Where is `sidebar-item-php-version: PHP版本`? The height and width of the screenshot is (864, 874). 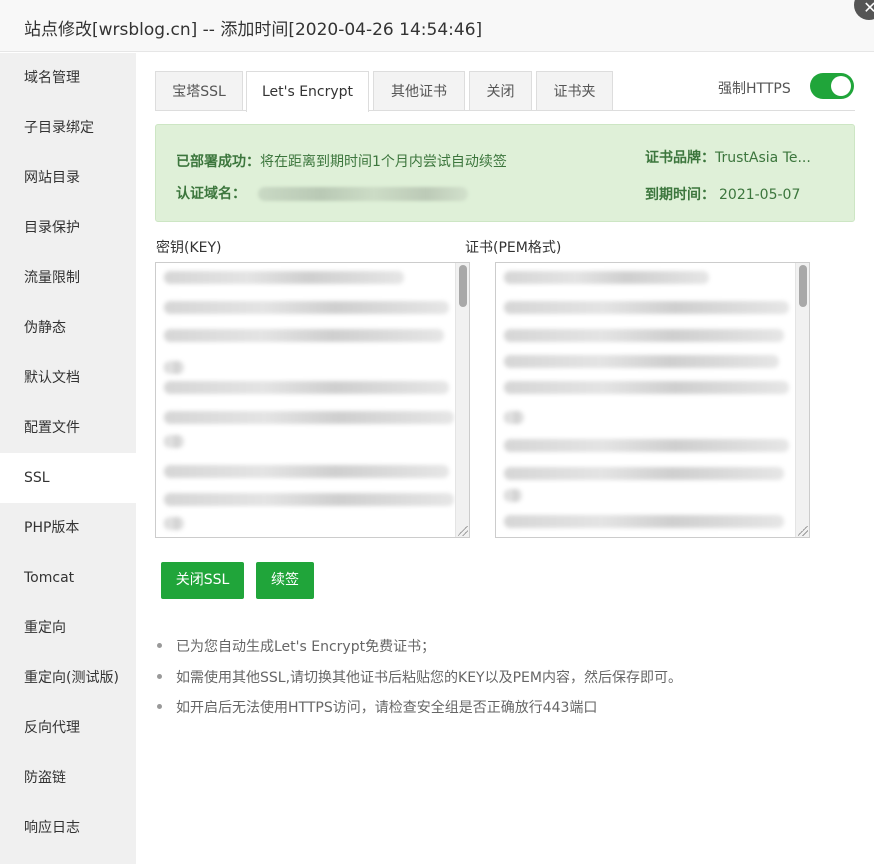
sidebar-item-php-version: PHP版本 is located at coordinates (68, 528).